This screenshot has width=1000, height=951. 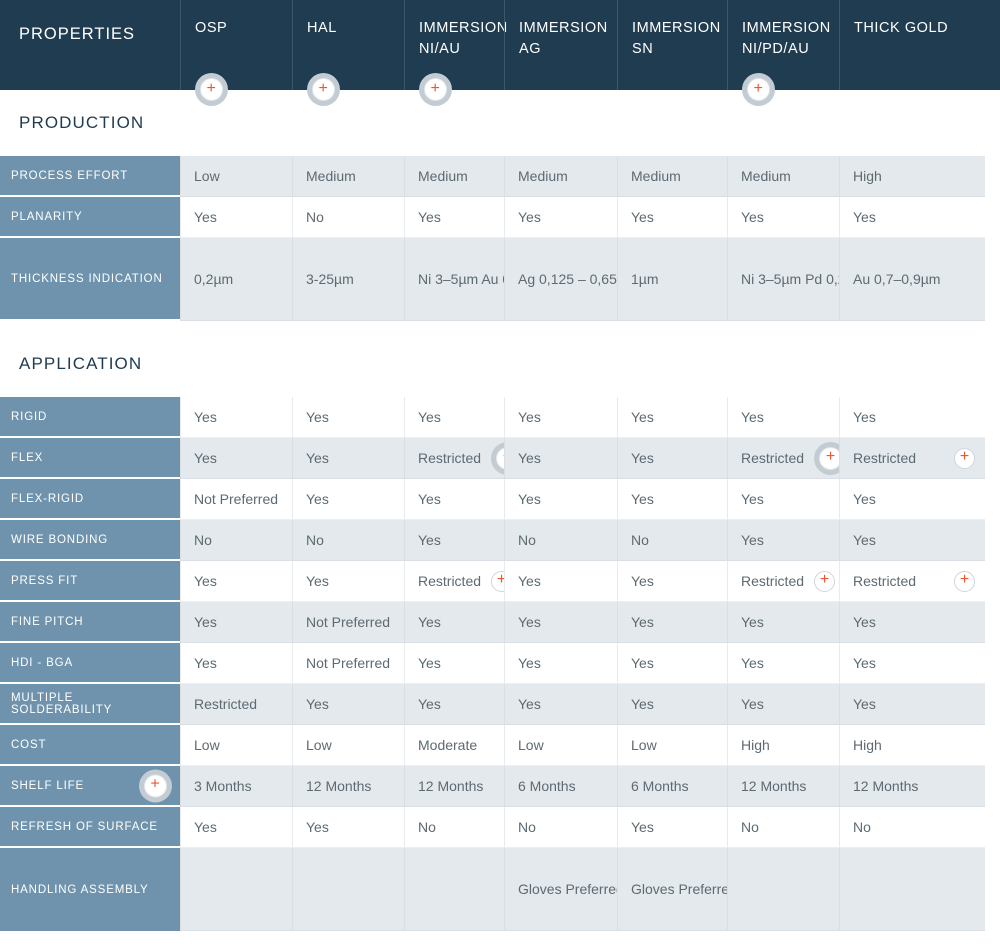 I want to click on cell-value: High, so click(x=867, y=175).